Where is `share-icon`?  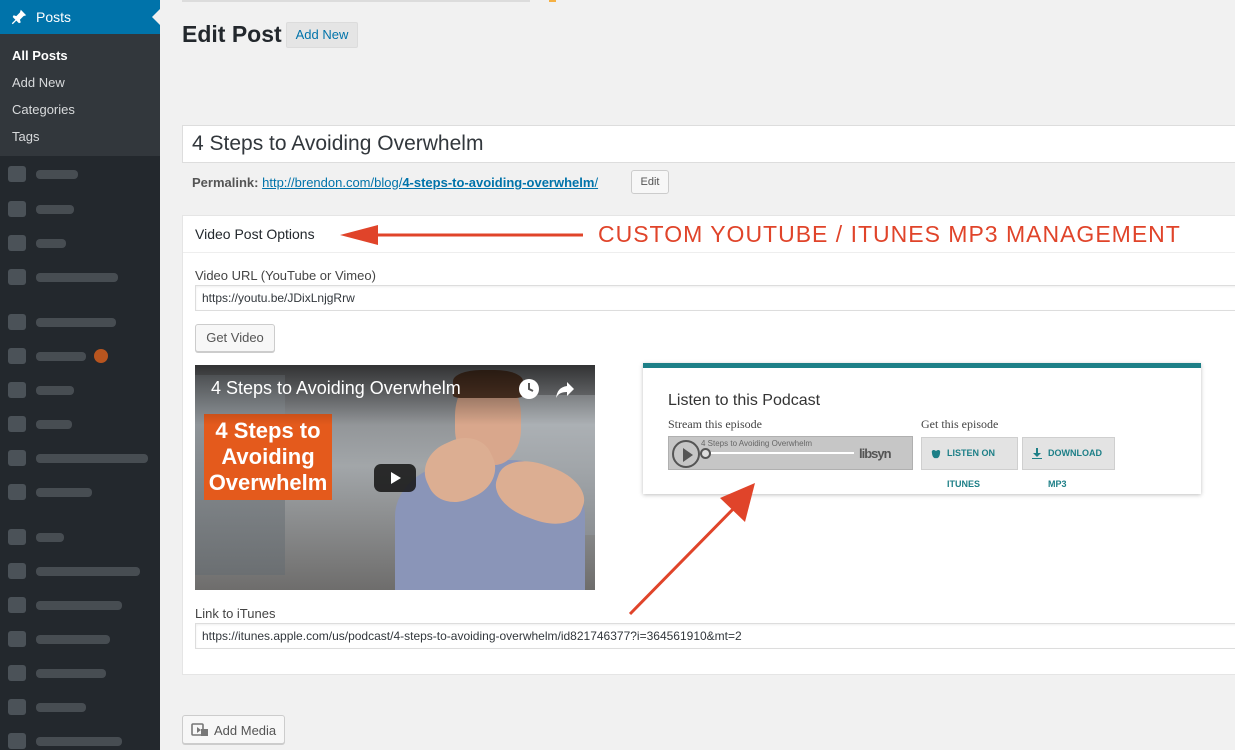 share-icon is located at coordinates (565, 389).